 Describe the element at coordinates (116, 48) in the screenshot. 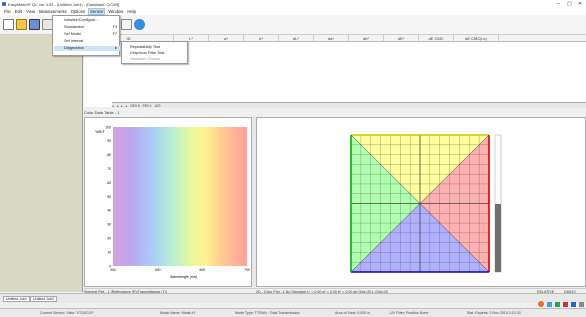

I see `submenu-arrow-icon: ▸` at that location.